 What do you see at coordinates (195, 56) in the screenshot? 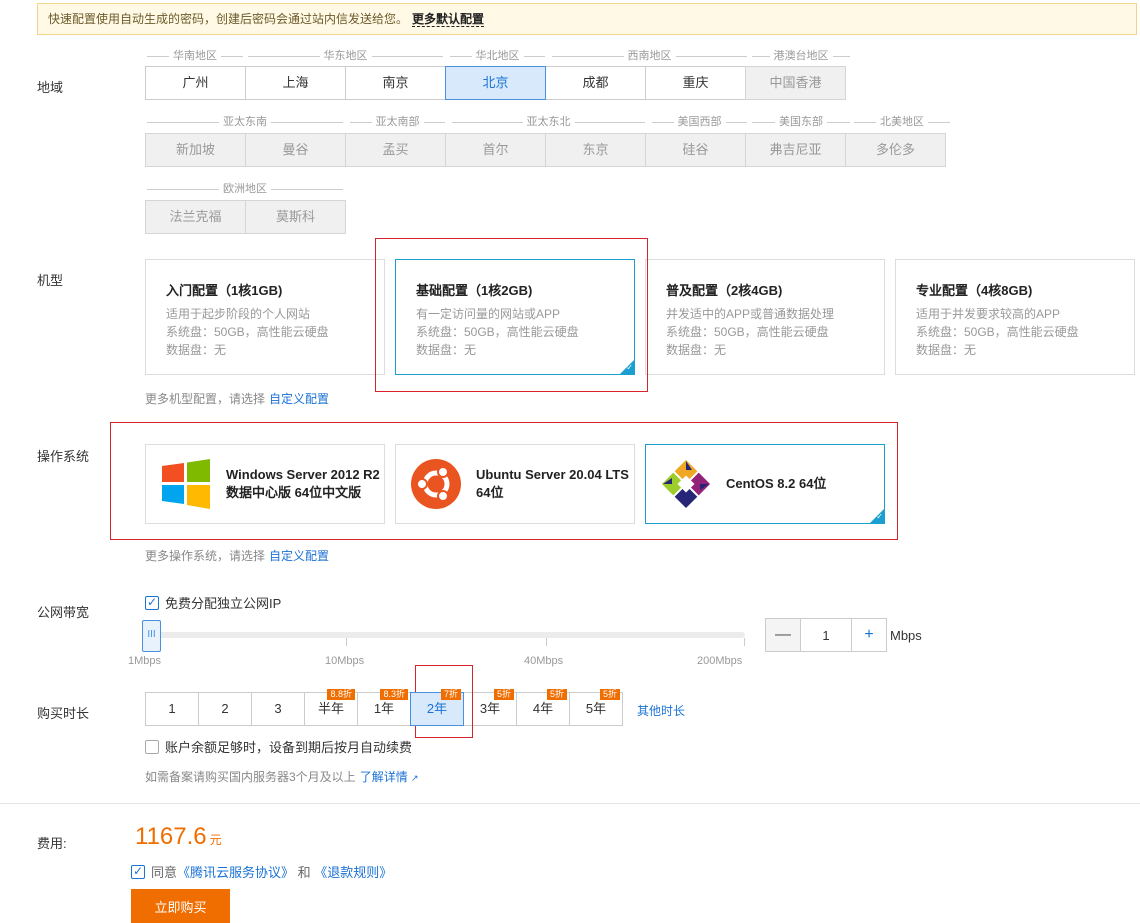
I see `group-title-south-china: 华南地区` at bounding box center [195, 56].